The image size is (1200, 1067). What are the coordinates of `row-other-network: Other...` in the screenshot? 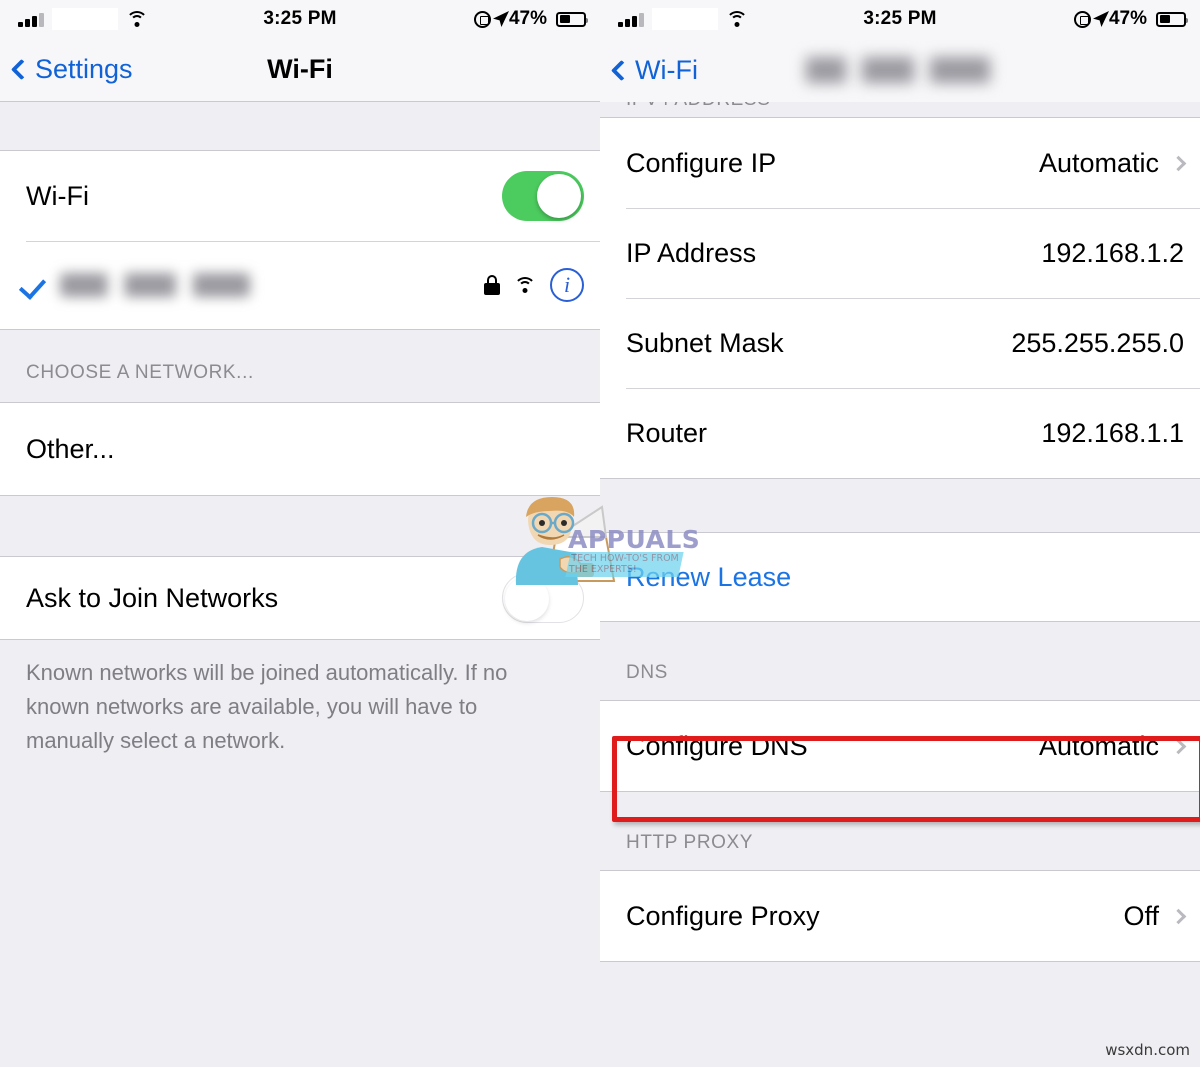 It's located at (300, 449).